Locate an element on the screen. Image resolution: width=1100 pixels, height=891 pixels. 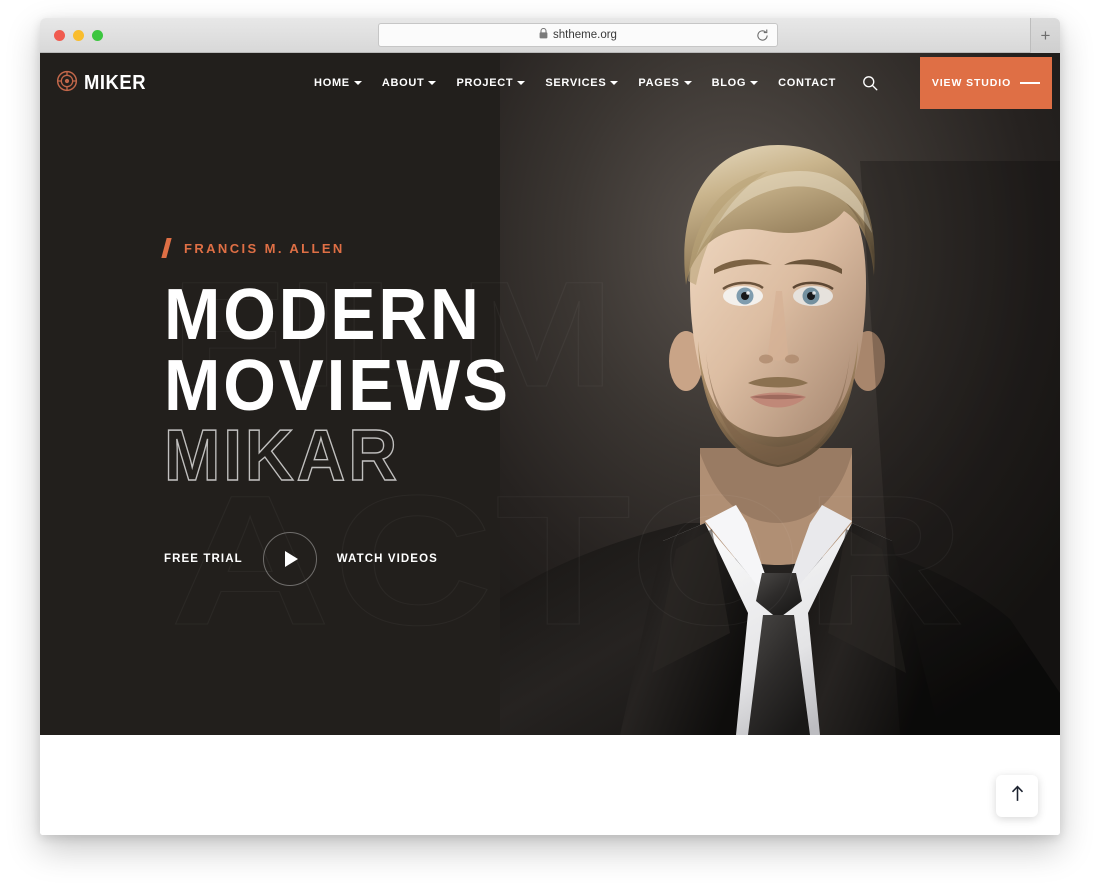
nav-label: CONTACT is located at coordinates (807, 83).